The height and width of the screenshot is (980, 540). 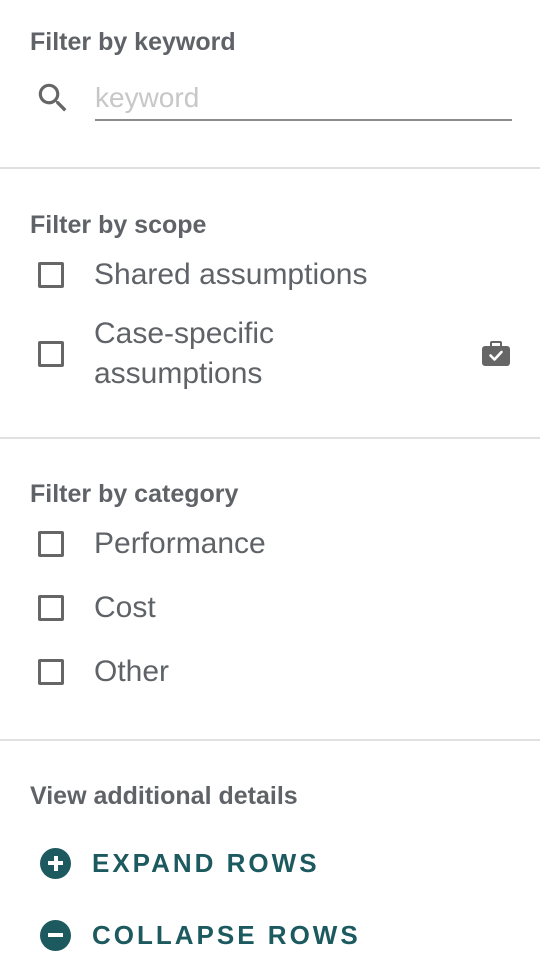 I want to click on scope-option-case-specific: Case-specific assumptions, so click(x=270, y=354).